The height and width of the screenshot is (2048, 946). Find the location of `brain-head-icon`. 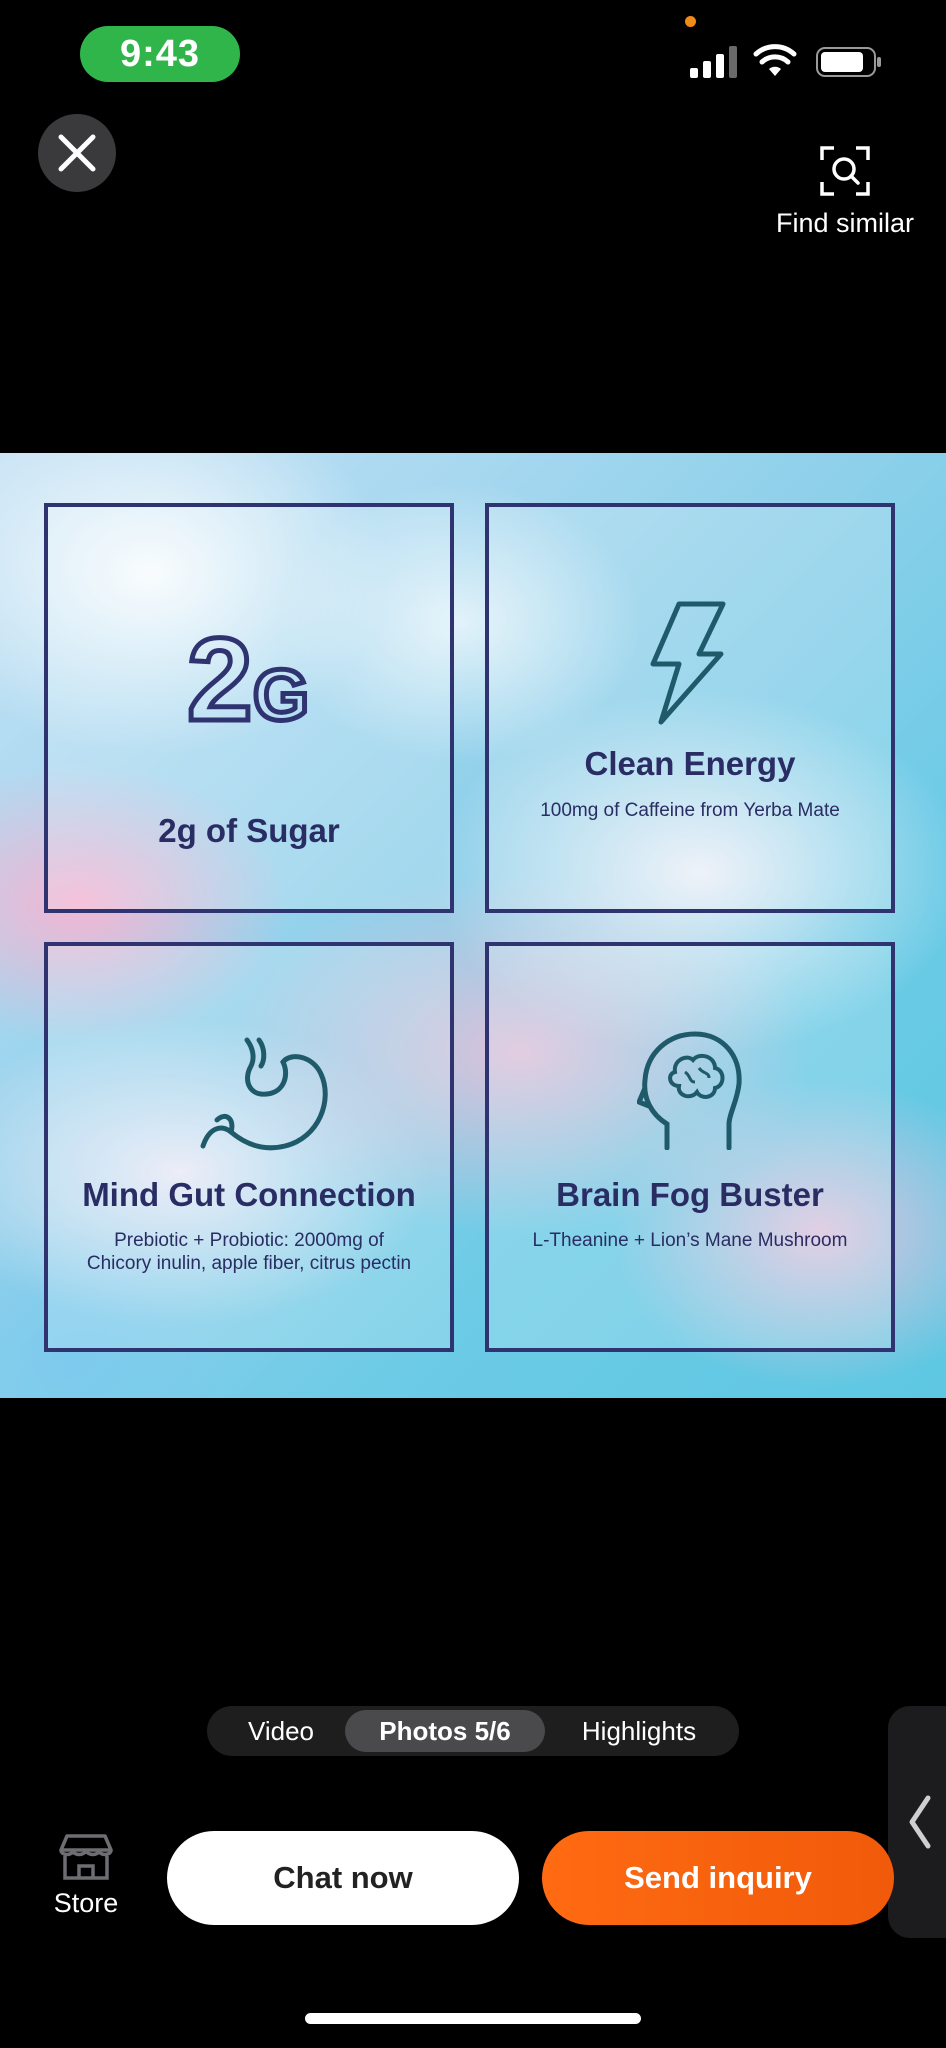

brain-head-icon is located at coordinates (689, 1090).